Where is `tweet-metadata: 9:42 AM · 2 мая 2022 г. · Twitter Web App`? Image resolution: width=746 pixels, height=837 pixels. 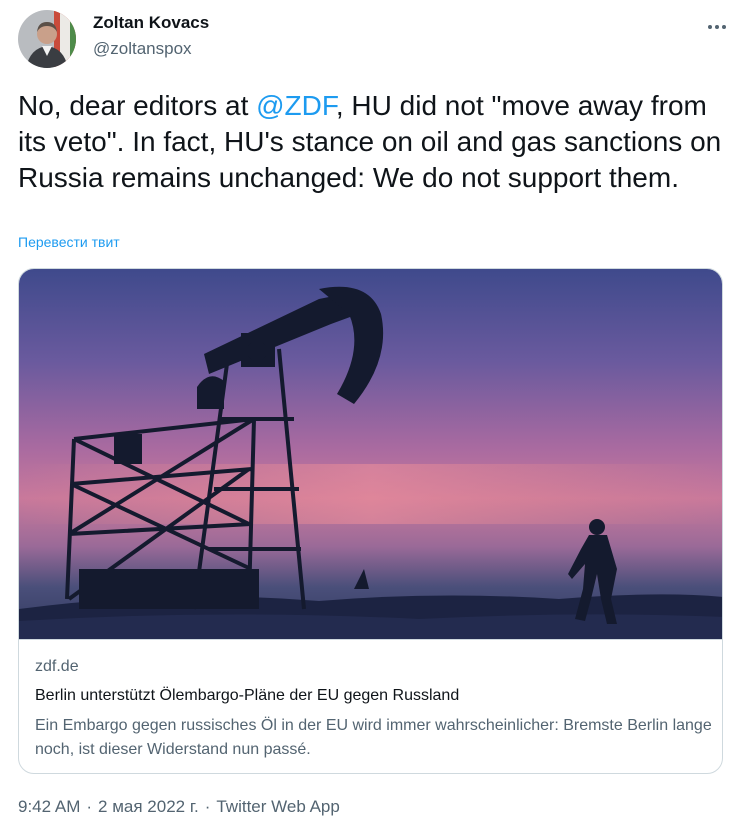 tweet-metadata: 9:42 AM · 2 мая 2022 г. · Twitter Web App is located at coordinates (179, 807).